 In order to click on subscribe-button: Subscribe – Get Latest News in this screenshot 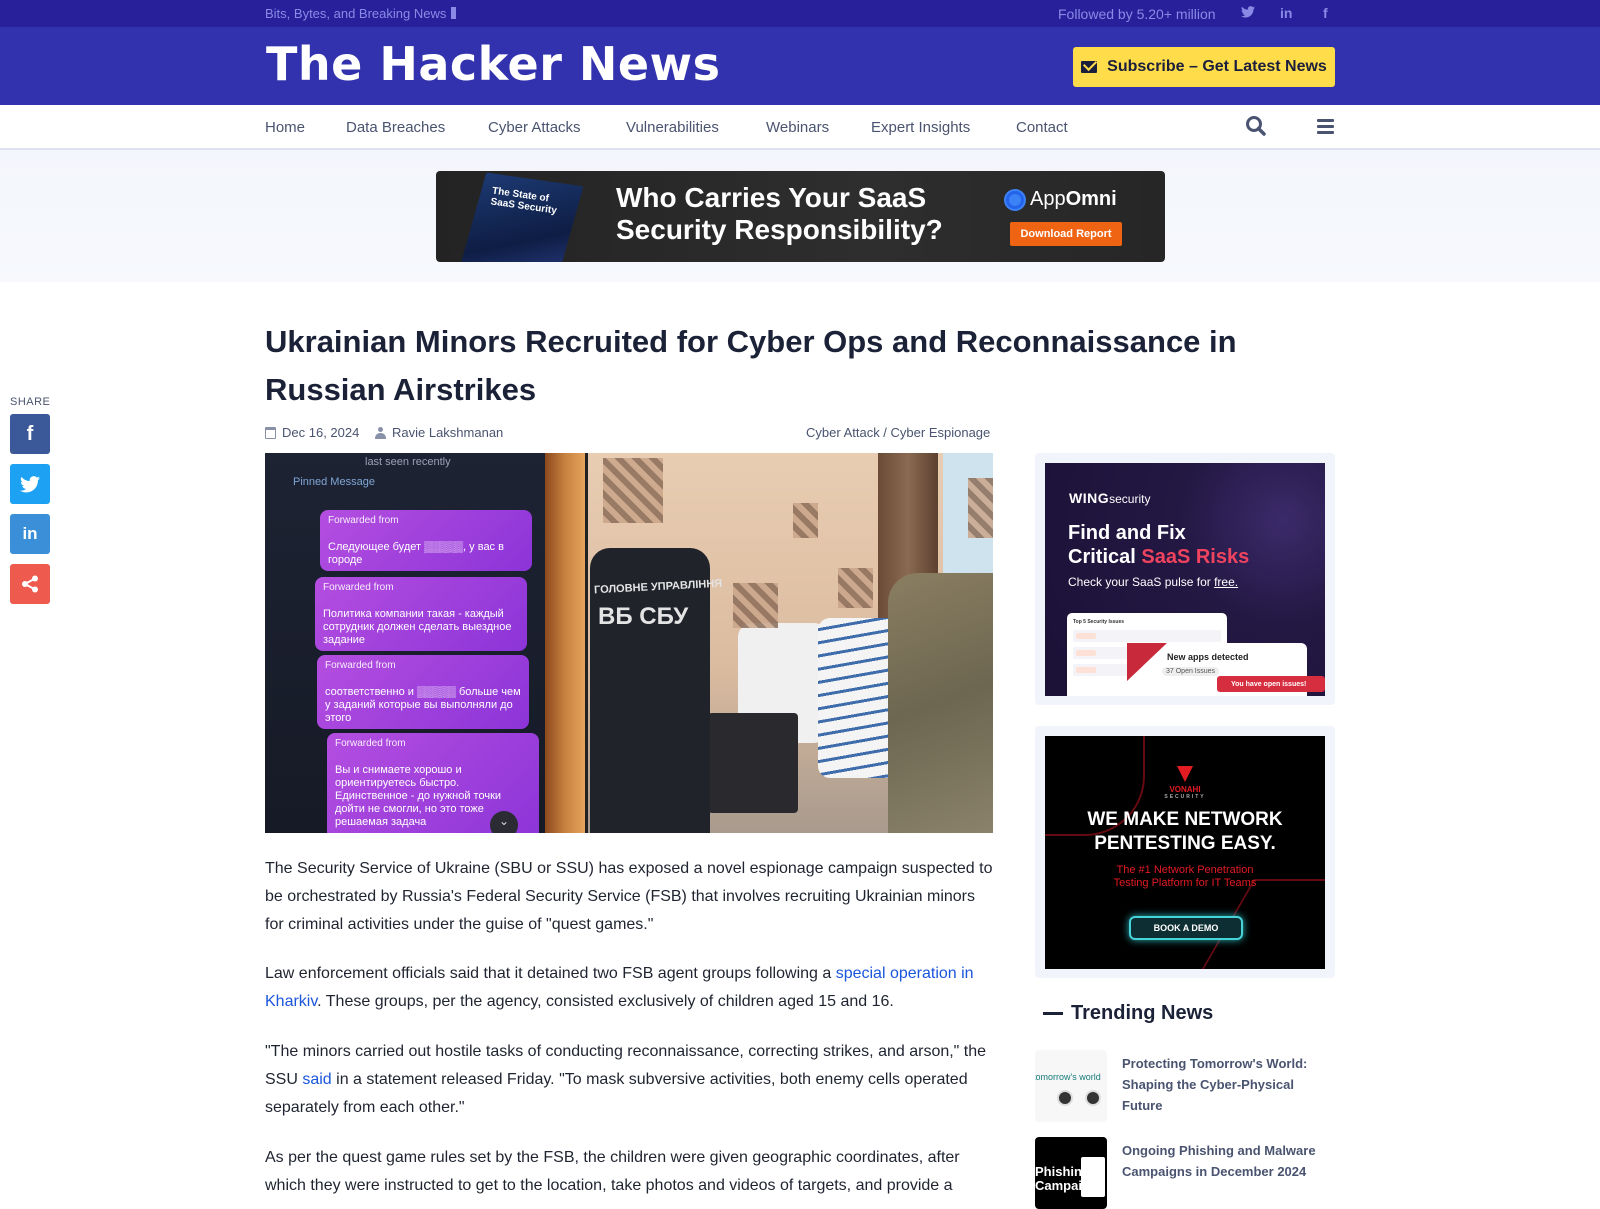, I will do `click(1204, 67)`.